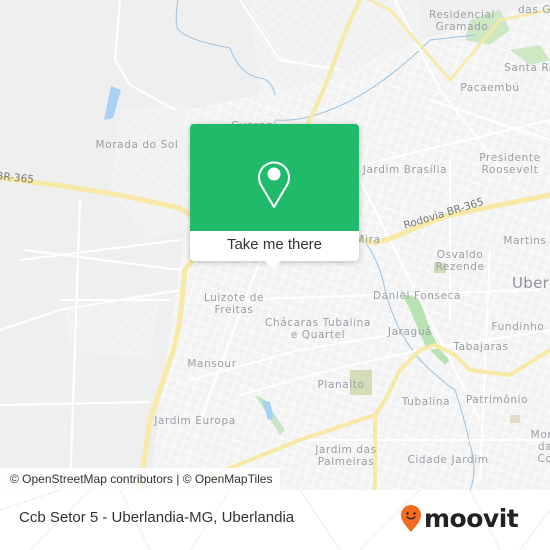 The height and width of the screenshot is (550, 550). What do you see at coordinates (234, 304) in the screenshot?
I see `label-luizote-de-freitas: Luizote de Freitas` at bounding box center [234, 304].